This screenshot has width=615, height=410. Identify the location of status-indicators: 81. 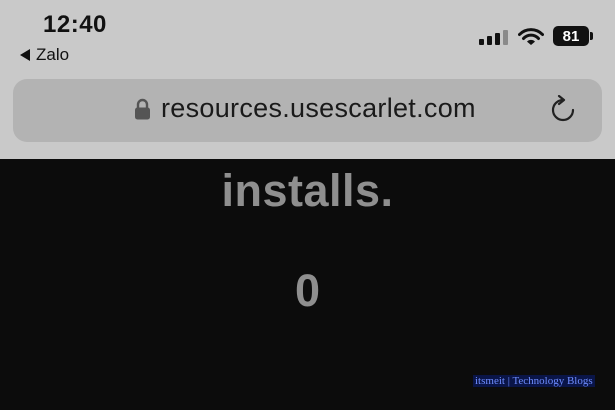
(536, 36).